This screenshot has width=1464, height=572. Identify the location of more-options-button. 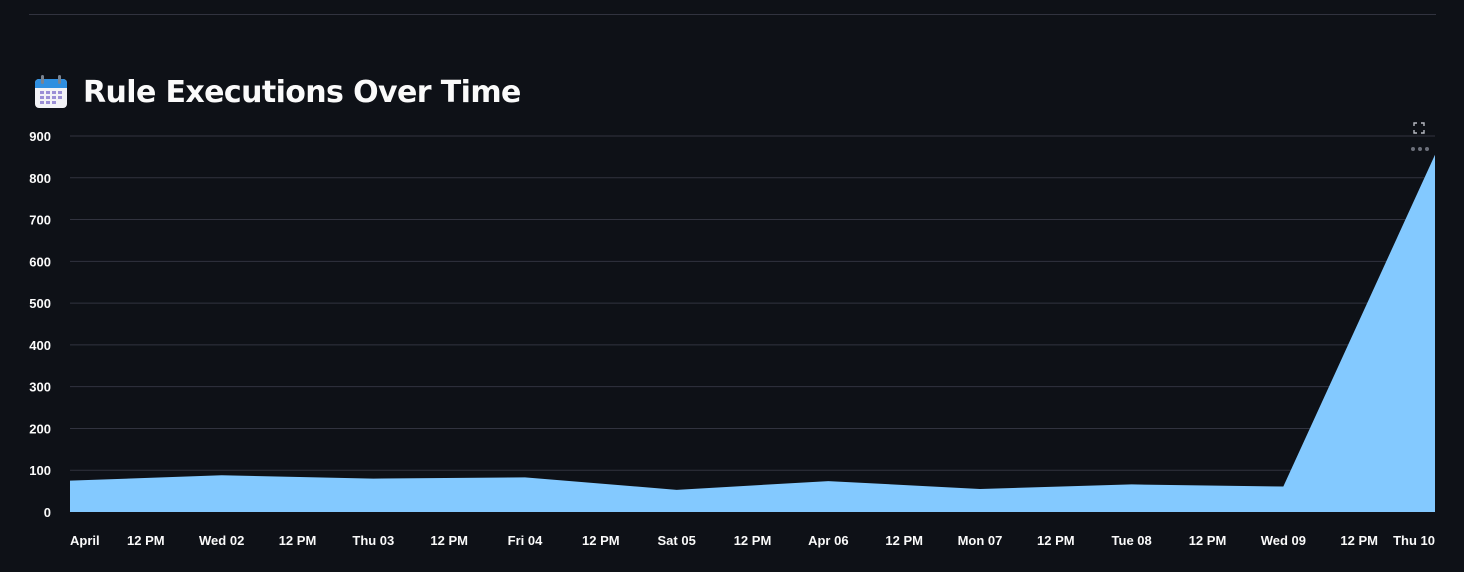
(1420, 148).